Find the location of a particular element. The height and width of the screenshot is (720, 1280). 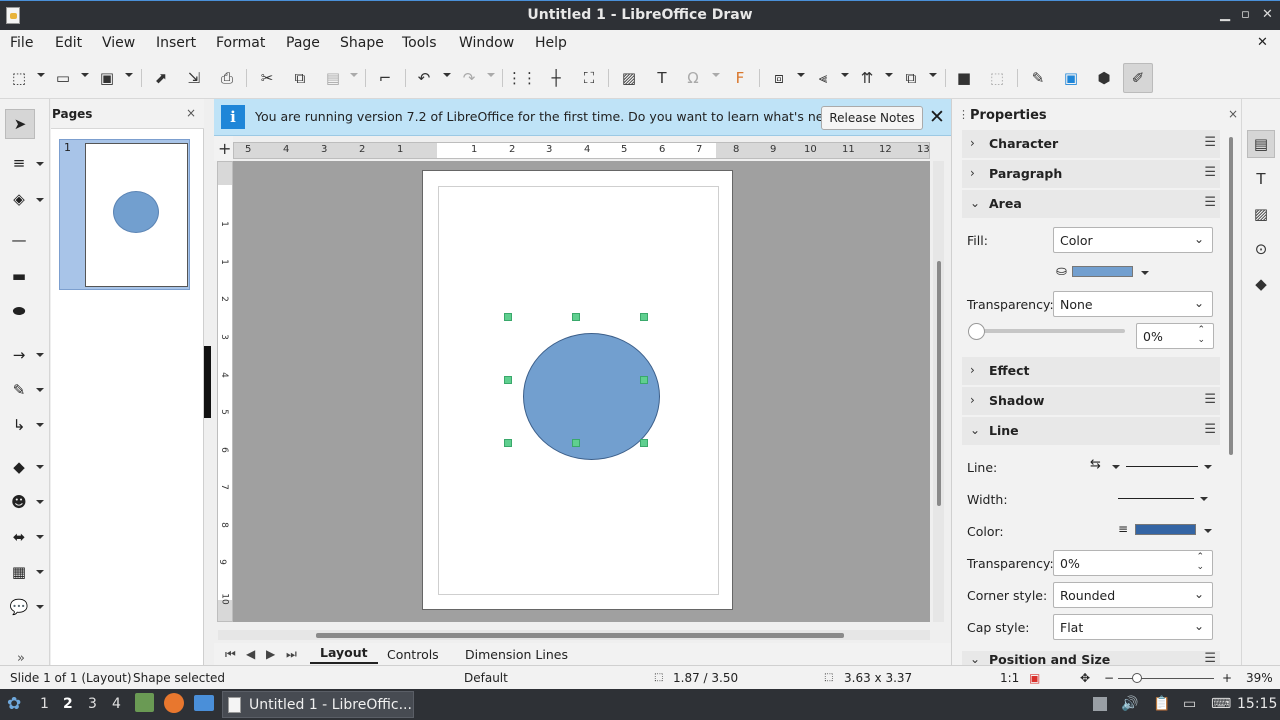

line-transparency-spinbox: 0% ⌃ ⌄ is located at coordinates (1133, 563).